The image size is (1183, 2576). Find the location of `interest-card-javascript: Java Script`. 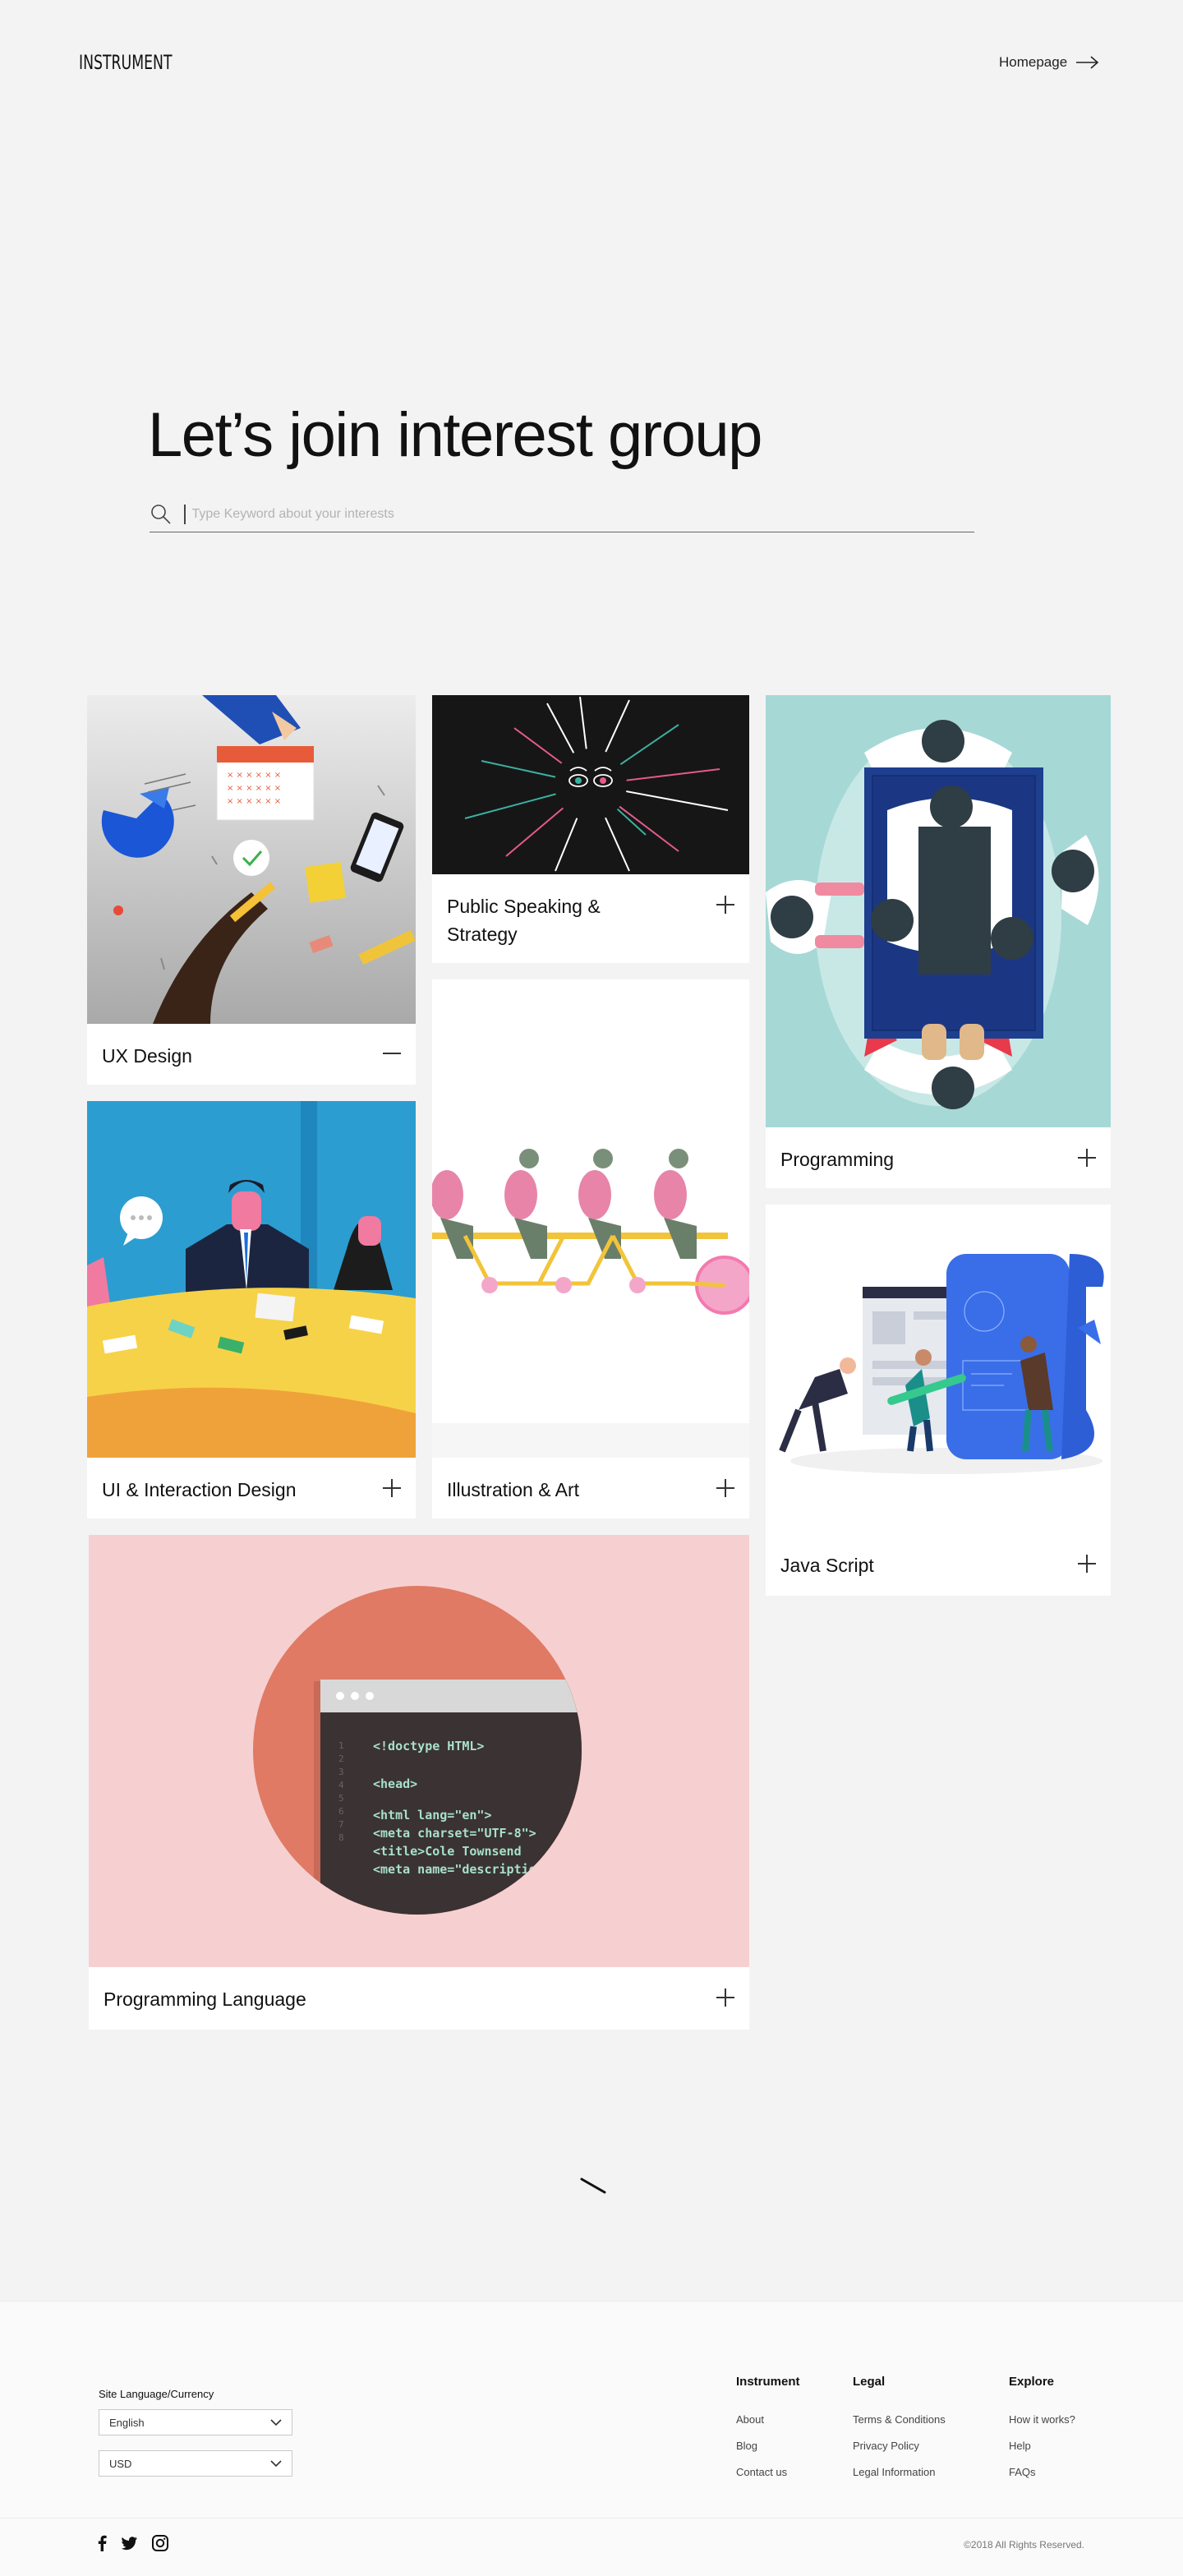

interest-card-javascript: Java Script is located at coordinates (938, 1400).